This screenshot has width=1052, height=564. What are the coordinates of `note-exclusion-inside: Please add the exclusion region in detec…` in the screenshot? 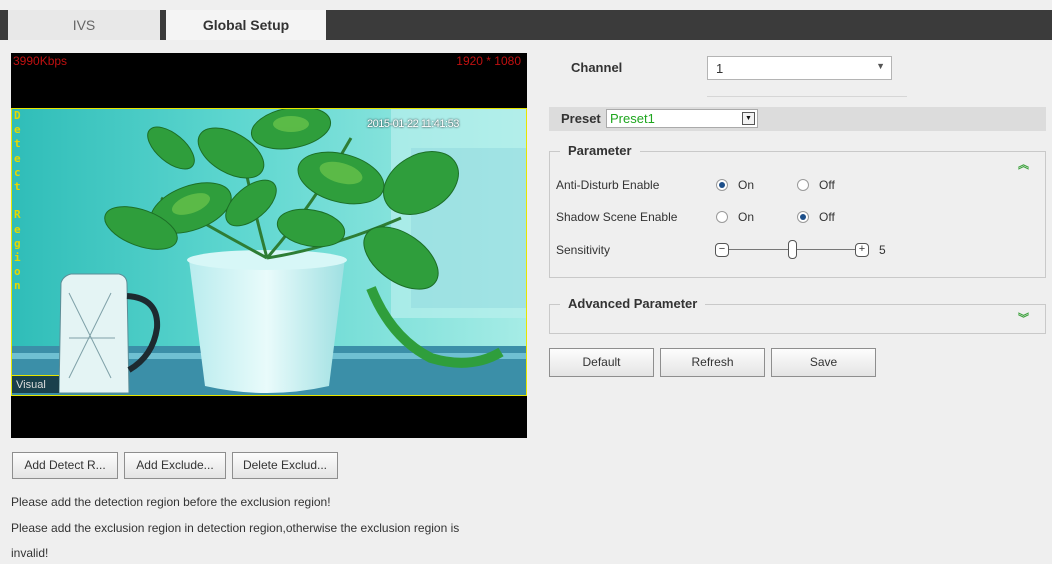 It's located at (235, 528).